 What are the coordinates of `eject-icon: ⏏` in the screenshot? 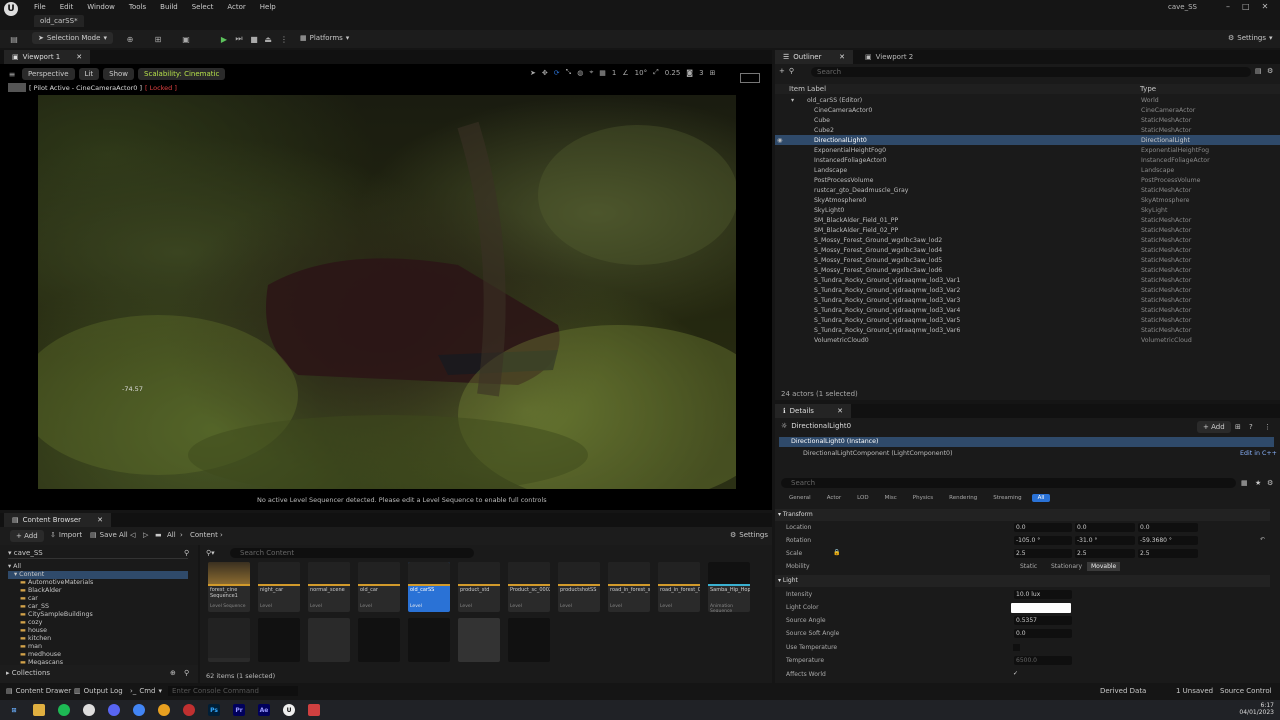 It's located at (268, 39).